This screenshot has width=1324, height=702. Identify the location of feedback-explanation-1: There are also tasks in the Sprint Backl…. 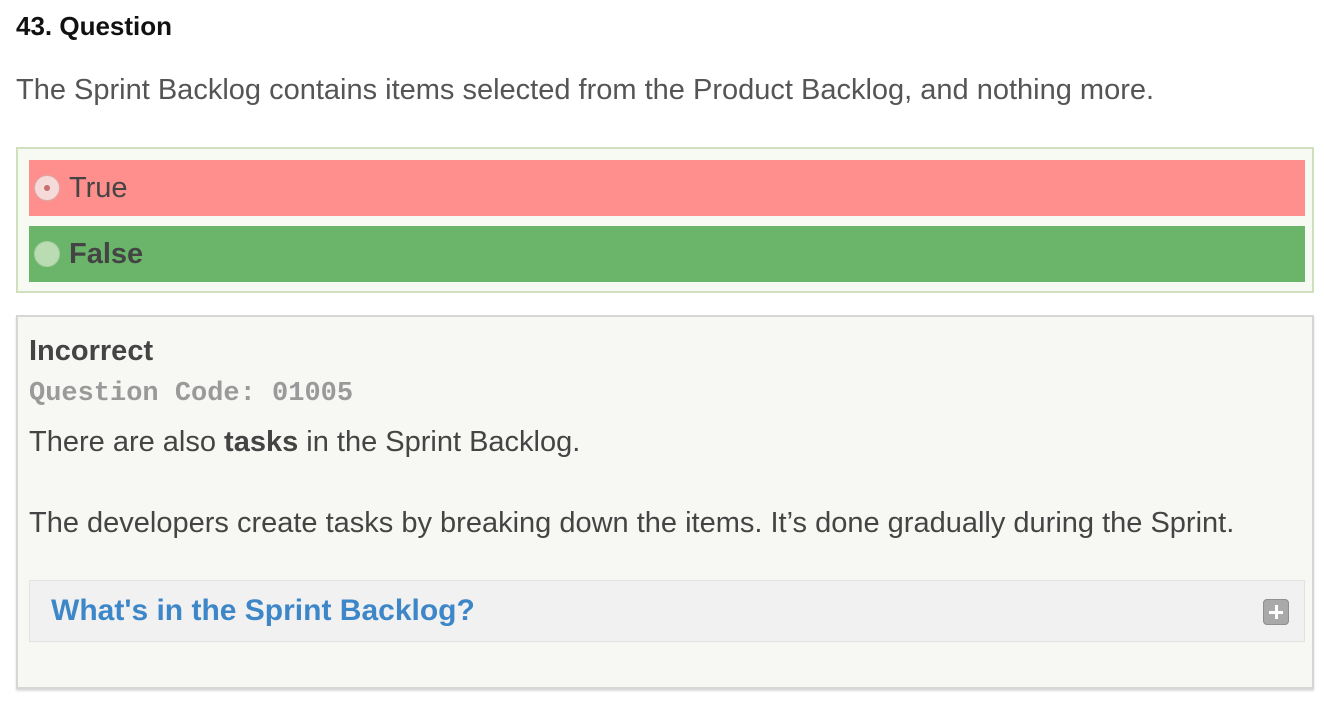
(304, 442).